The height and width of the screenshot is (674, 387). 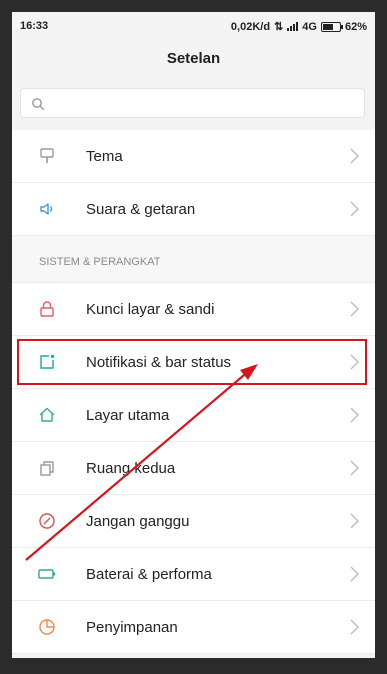 I want to click on network-type: 4G, so click(x=309, y=26).